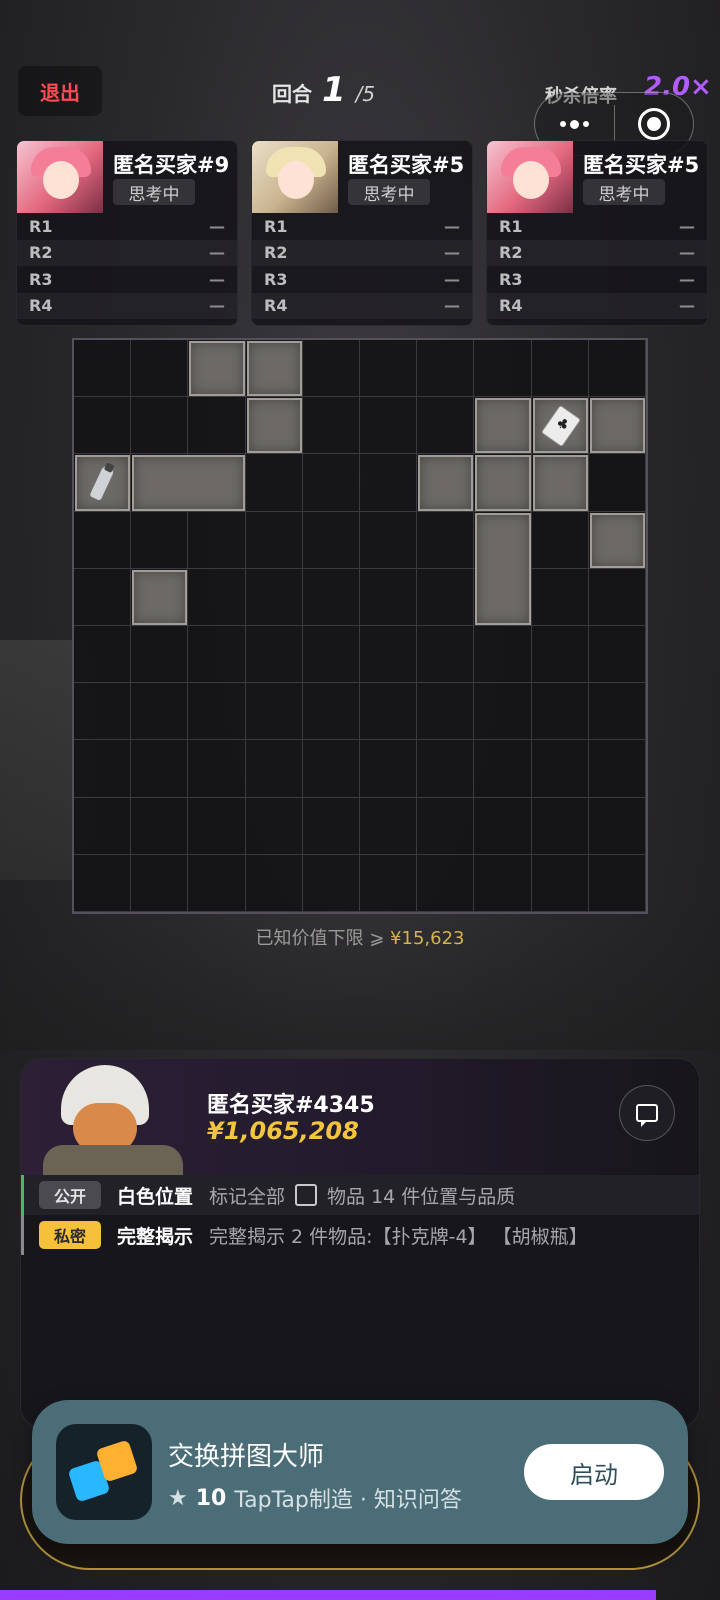 This screenshot has width=720, height=1600. What do you see at coordinates (60, 91) in the screenshot?
I see `exit-button: 退出` at bounding box center [60, 91].